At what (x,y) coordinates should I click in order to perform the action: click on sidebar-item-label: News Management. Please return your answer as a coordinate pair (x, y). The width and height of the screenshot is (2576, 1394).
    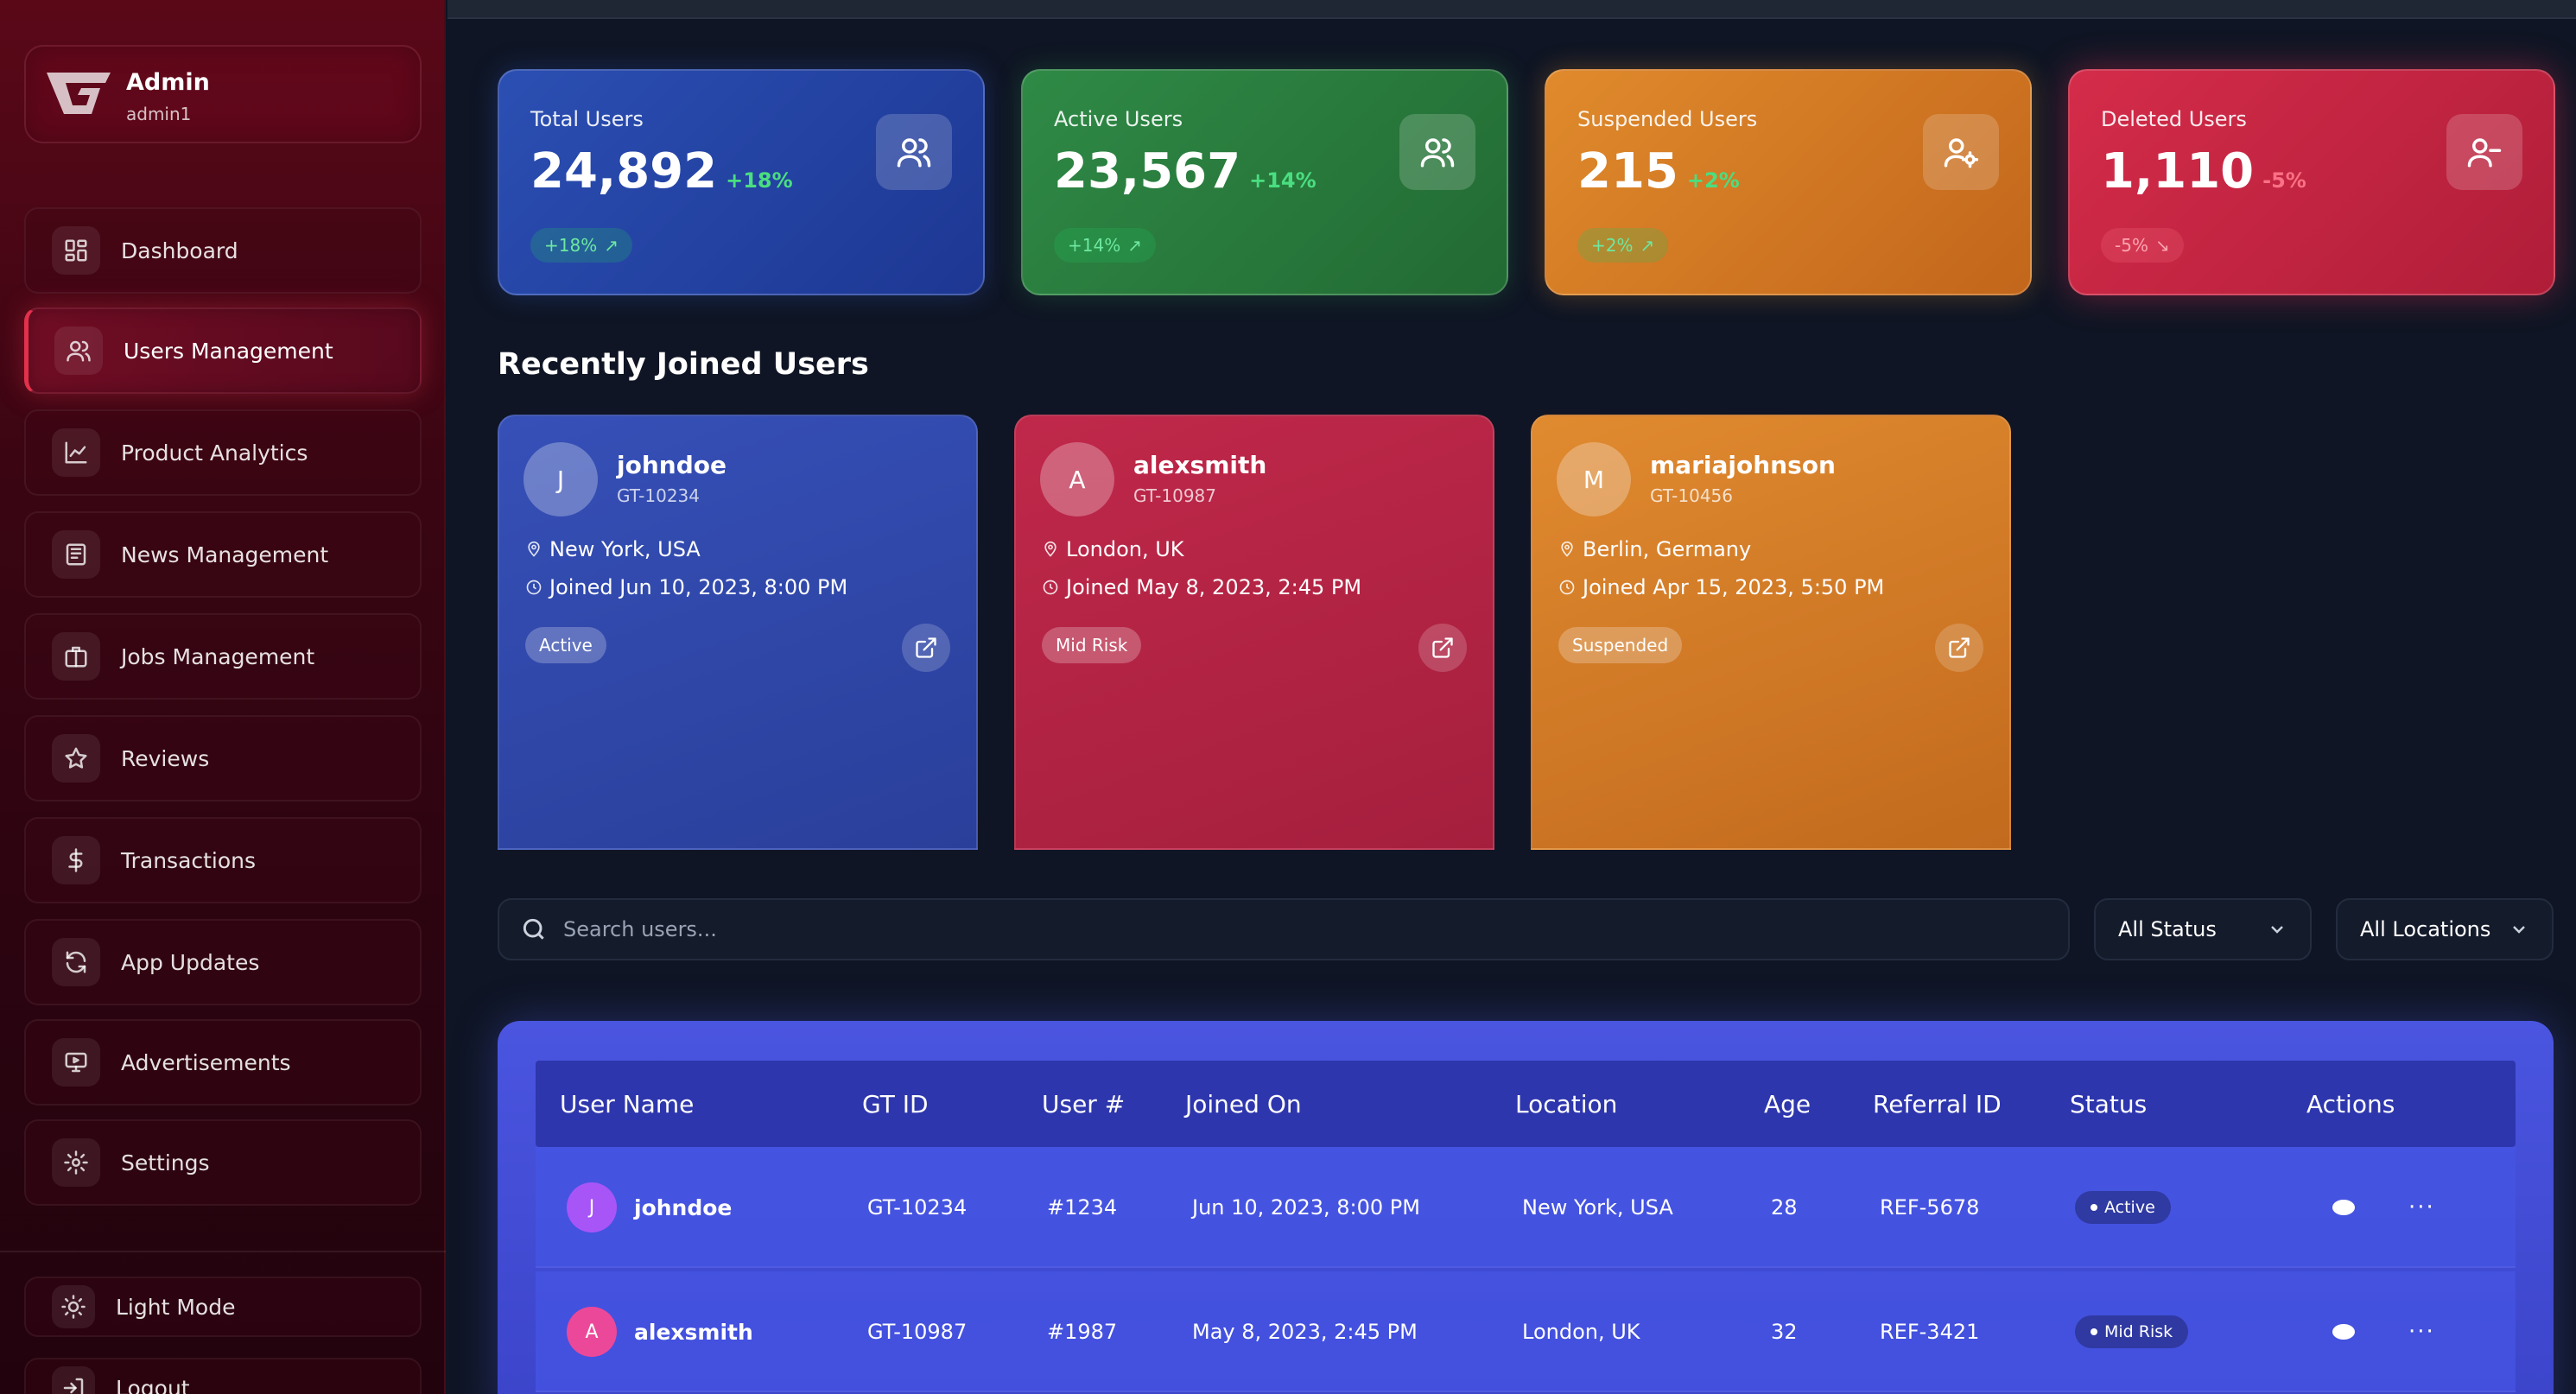
    Looking at the image, I should click on (225, 554).